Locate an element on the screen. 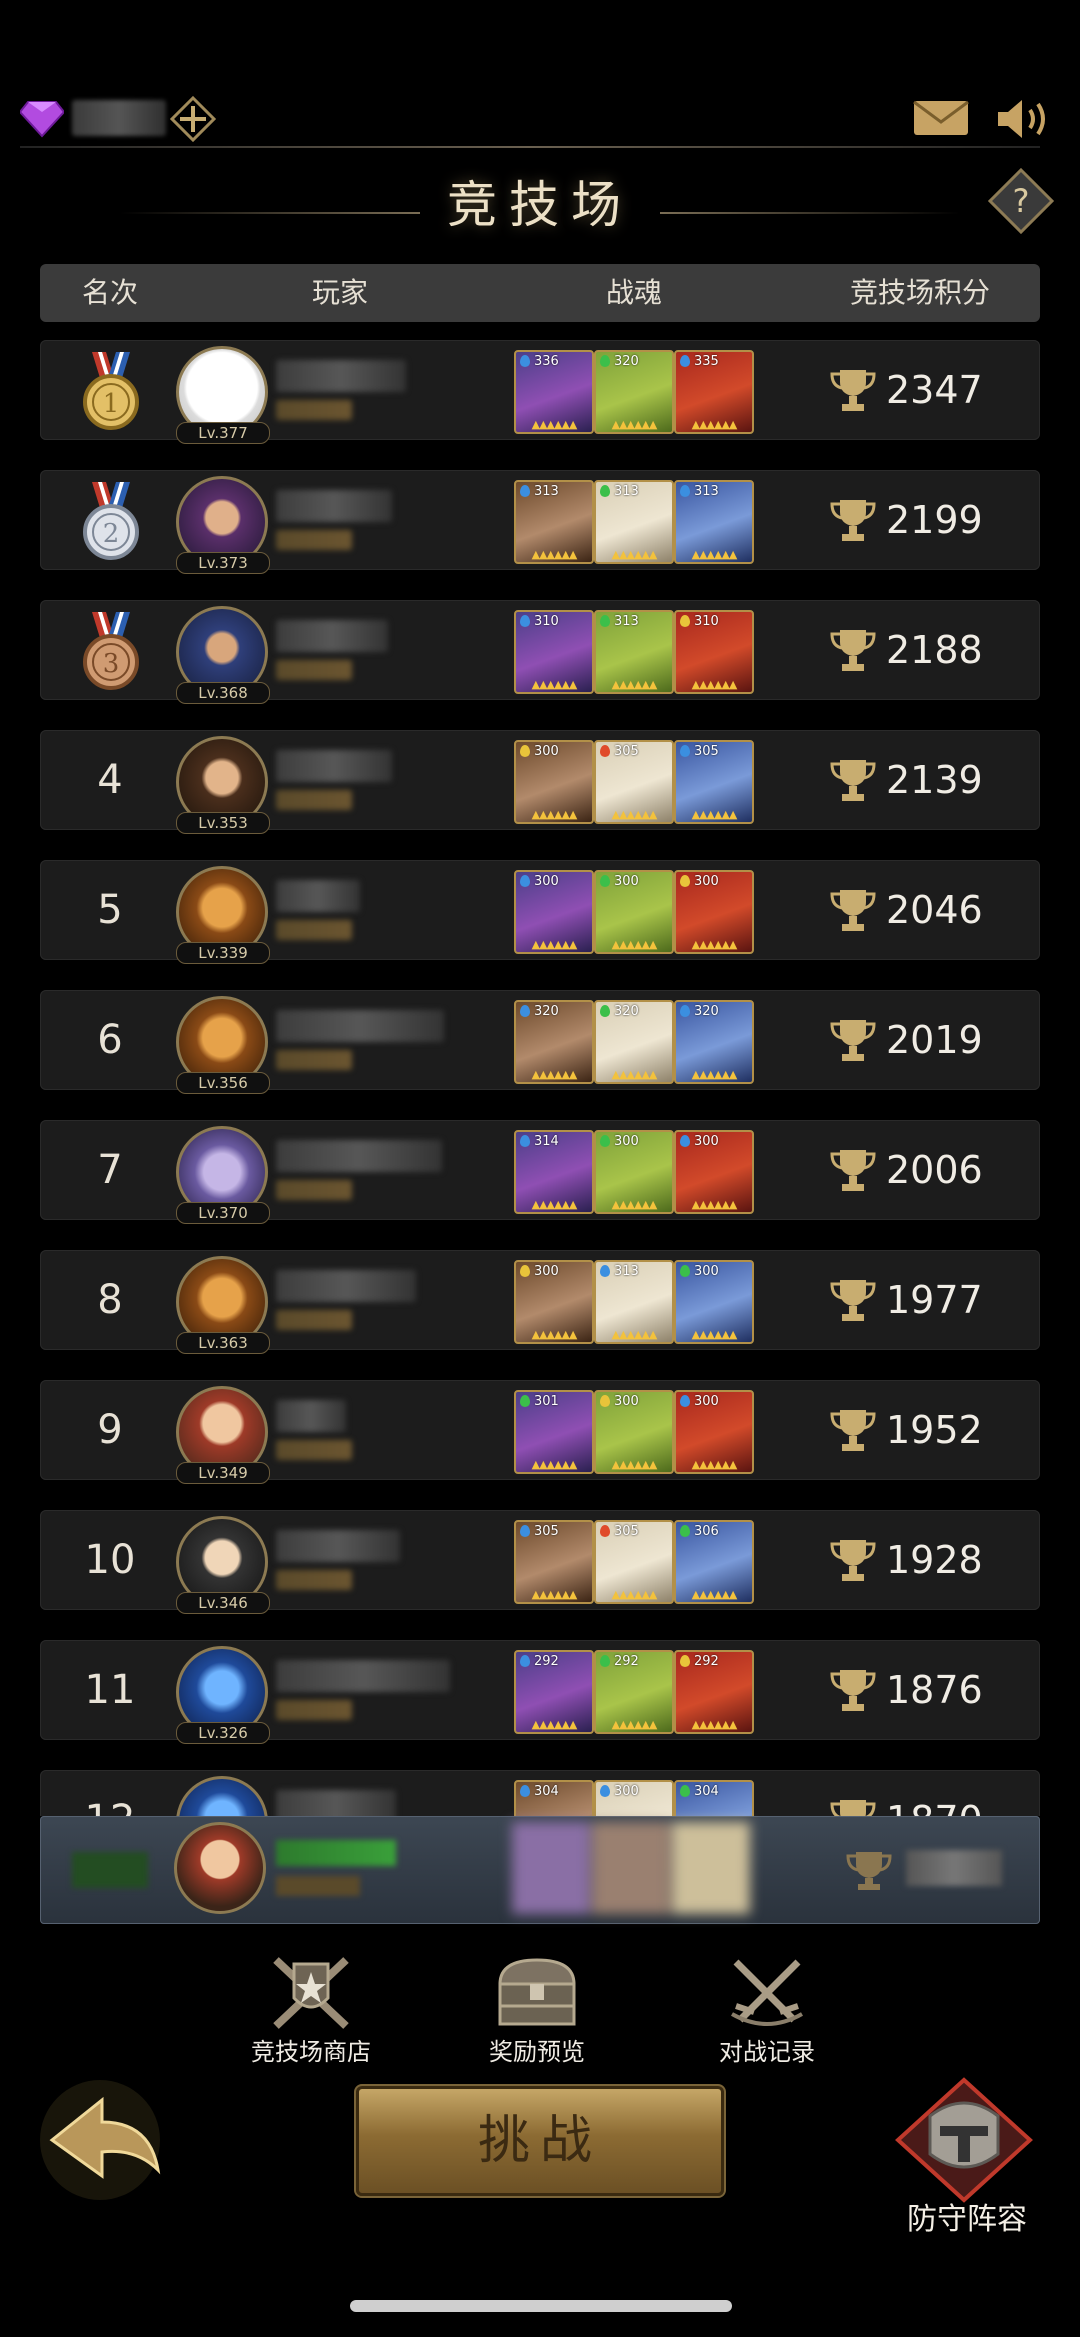 The width and height of the screenshot is (1080, 2337). table-row: 4 Lv.353 300 ▲▲▲▲▲▲ 305 ▲▲▲▲▲▲ 305 ▲▲▲▲▲▲ 2139 is located at coordinates (540, 782).